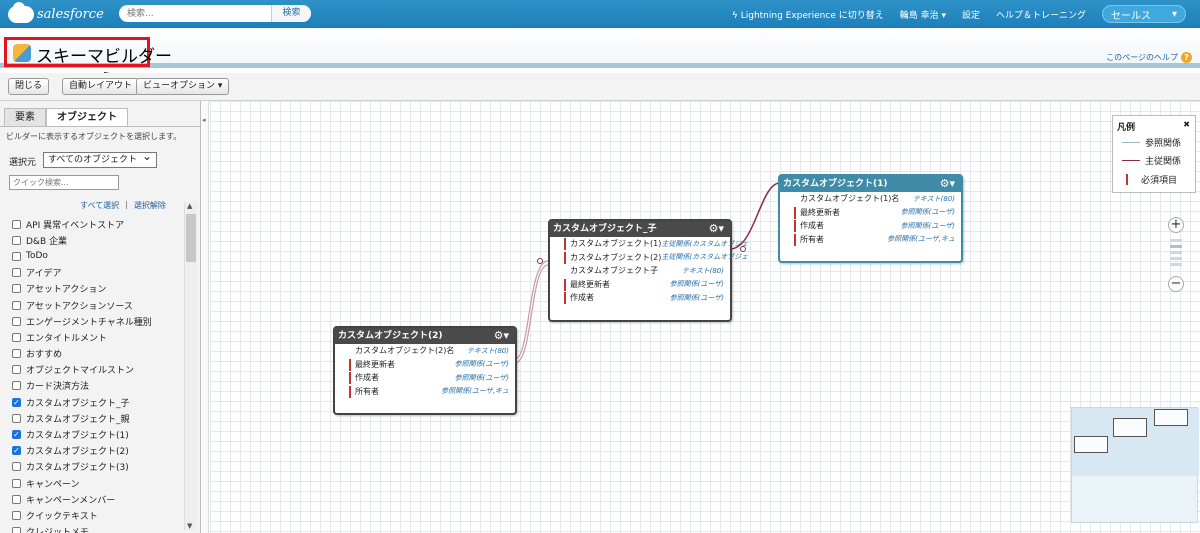 Image resolution: width=1200 pixels, height=533 pixels. What do you see at coordinates (97, 240) in the screenshot?
I see `list-item: D&B 企業` at bounding box center [97, 240].